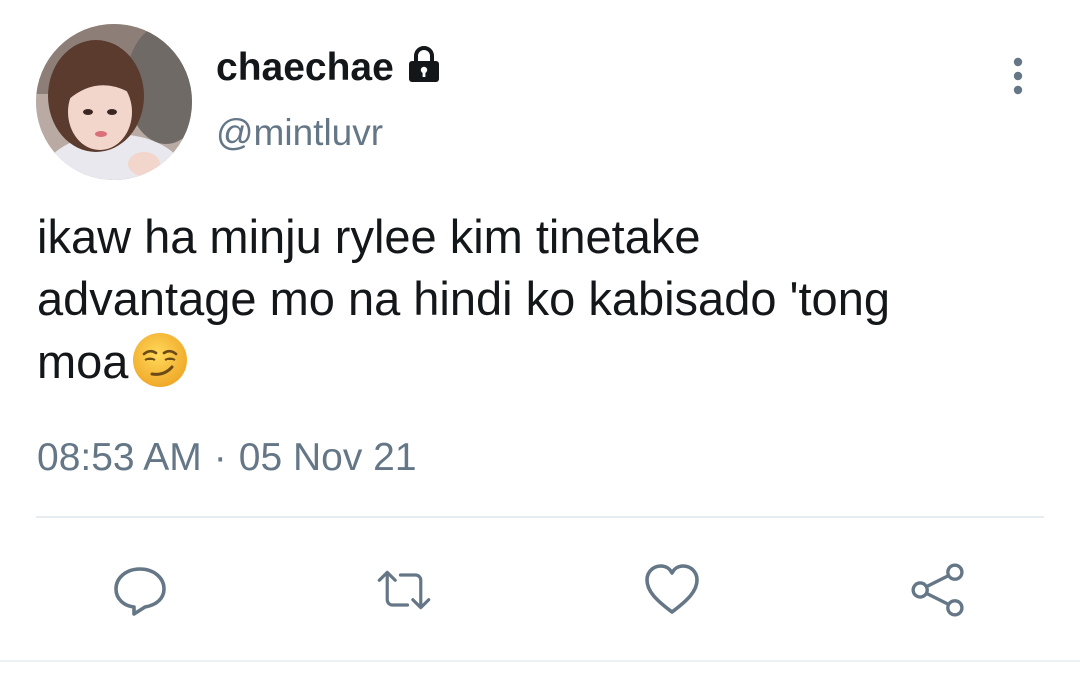 The width and height of the screenshot is (1080, 681). I want to click on lock-icon, so click(424, 65).